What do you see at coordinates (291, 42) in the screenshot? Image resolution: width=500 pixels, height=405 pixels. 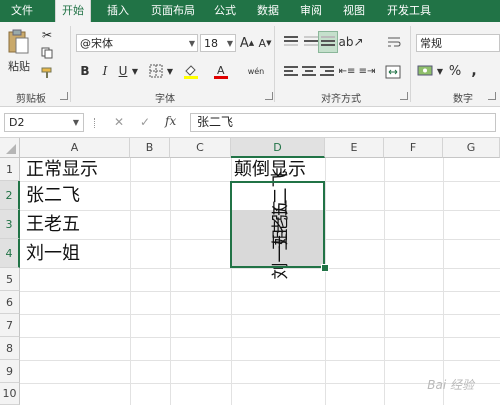 I see `align-top-icon` at bounding box center [291, 42].